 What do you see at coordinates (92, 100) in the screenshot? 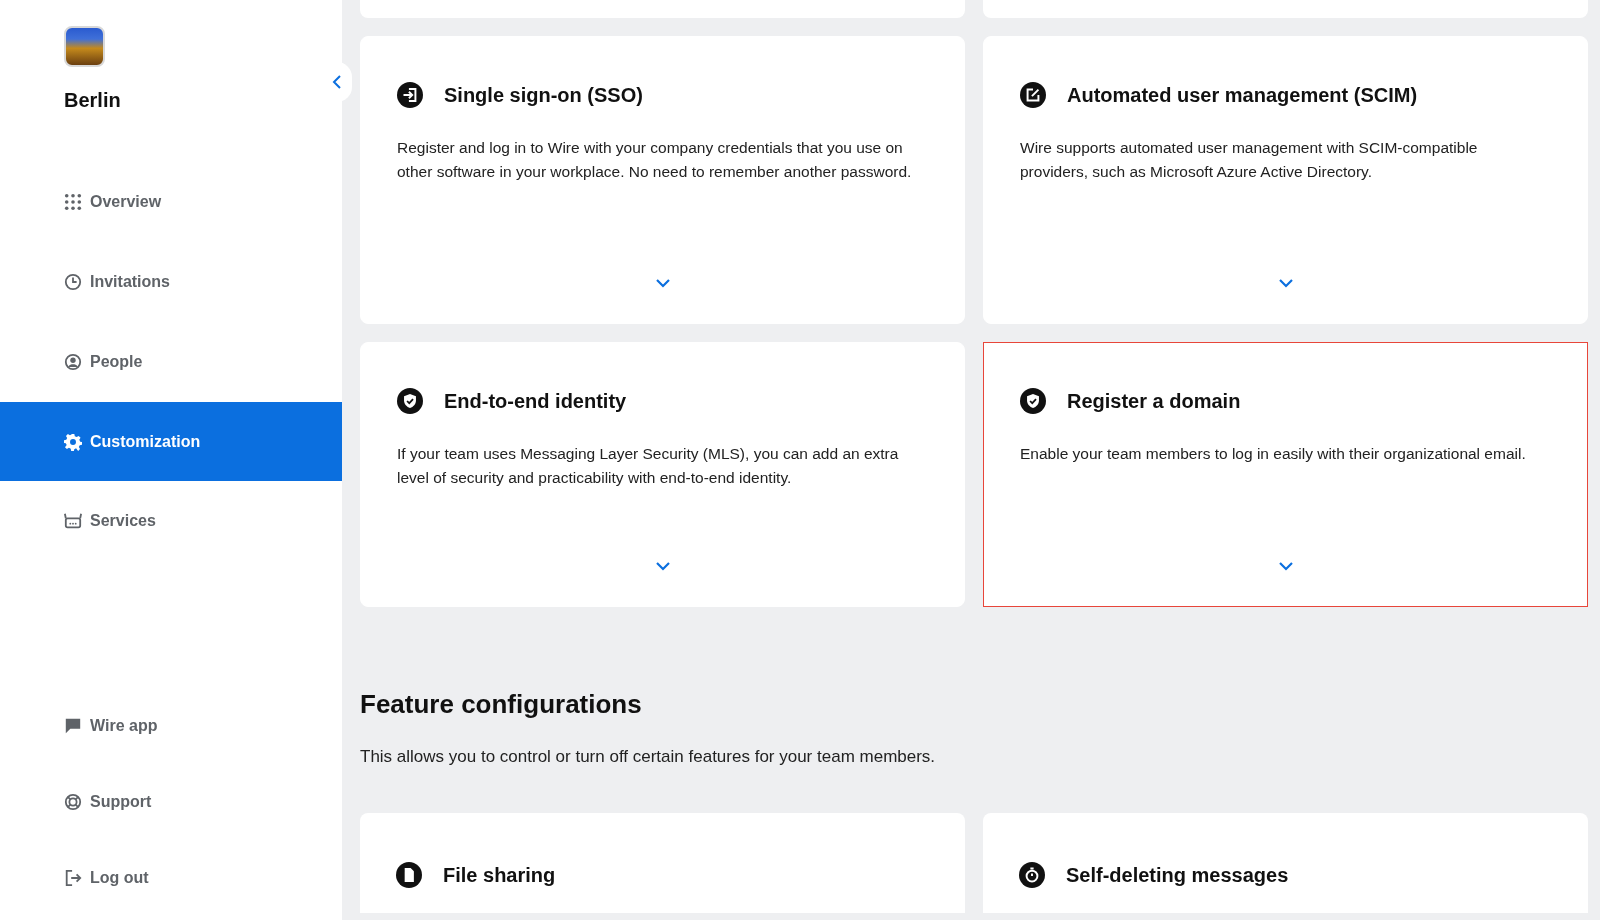
I see `team-name: Berlin` at bounding box center [92, 100].